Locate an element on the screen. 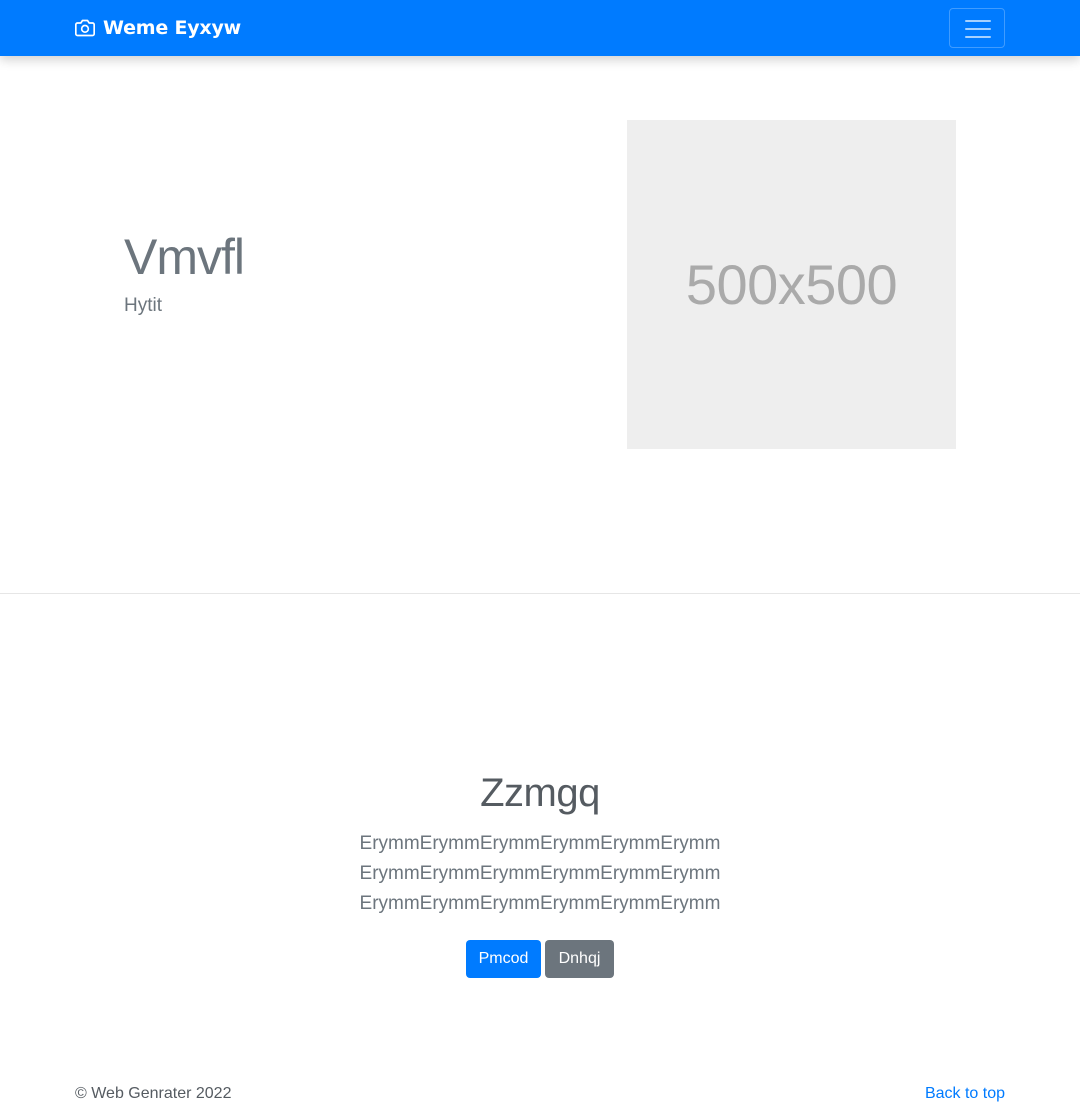  section-divider is located at coordinates (540, 593).